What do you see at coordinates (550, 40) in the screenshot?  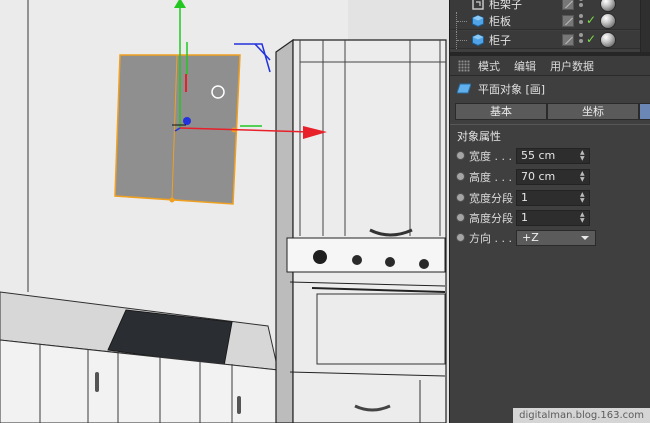 I see `object-row-guizi: 柜子 ✓` at bounding box center [550, 40].